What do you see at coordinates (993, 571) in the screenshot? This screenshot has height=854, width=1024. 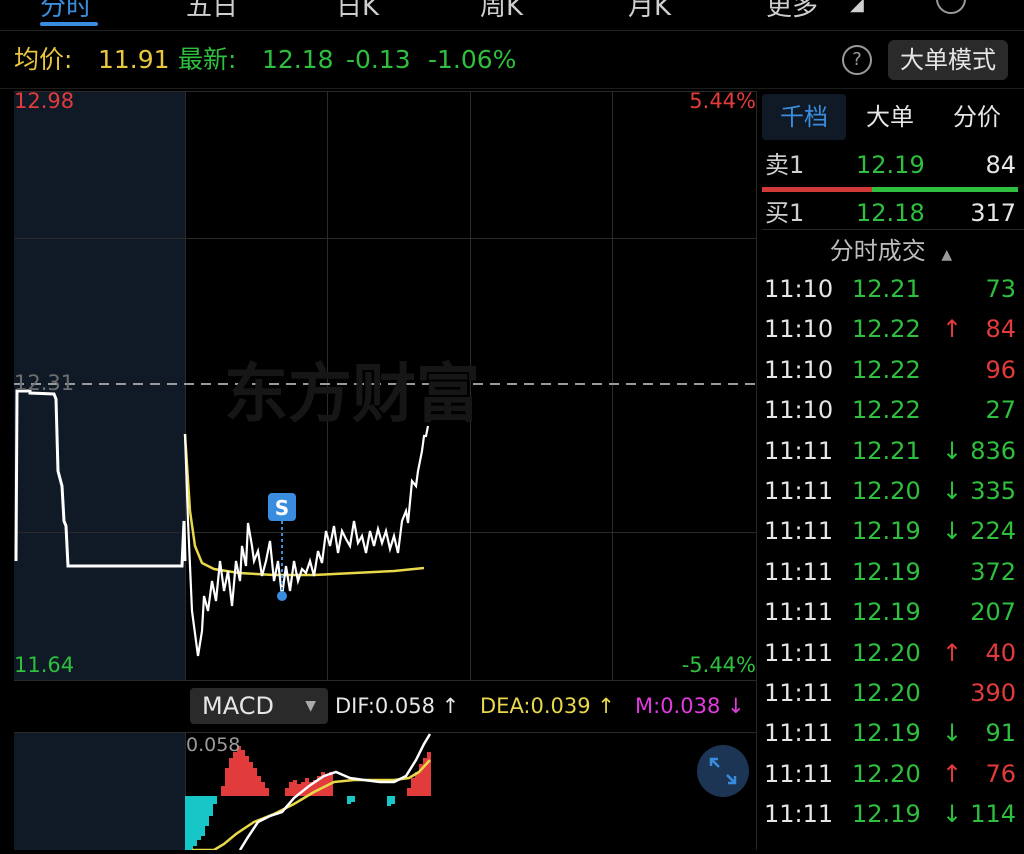 I see `tick-volume: 372` at bounding box center [993, 571].